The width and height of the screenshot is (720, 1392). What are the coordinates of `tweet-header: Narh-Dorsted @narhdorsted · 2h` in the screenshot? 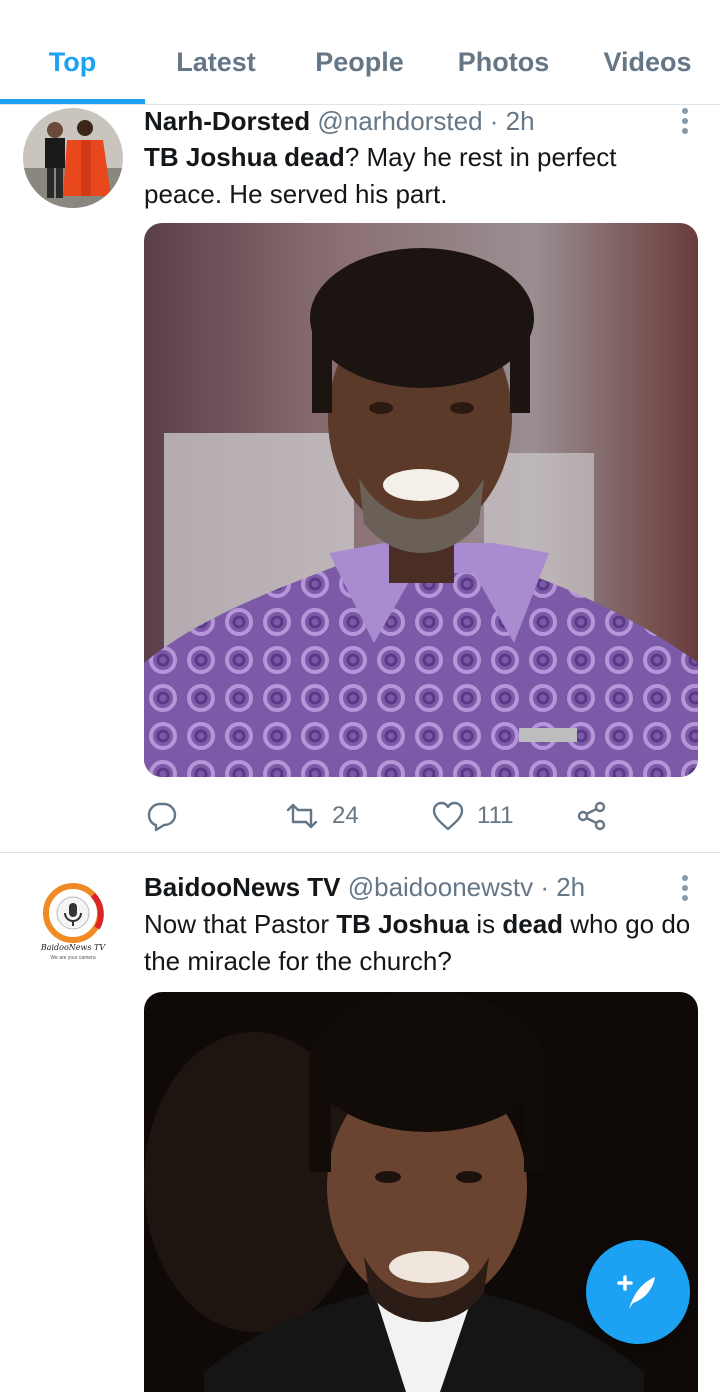 It's located at (339, 121).